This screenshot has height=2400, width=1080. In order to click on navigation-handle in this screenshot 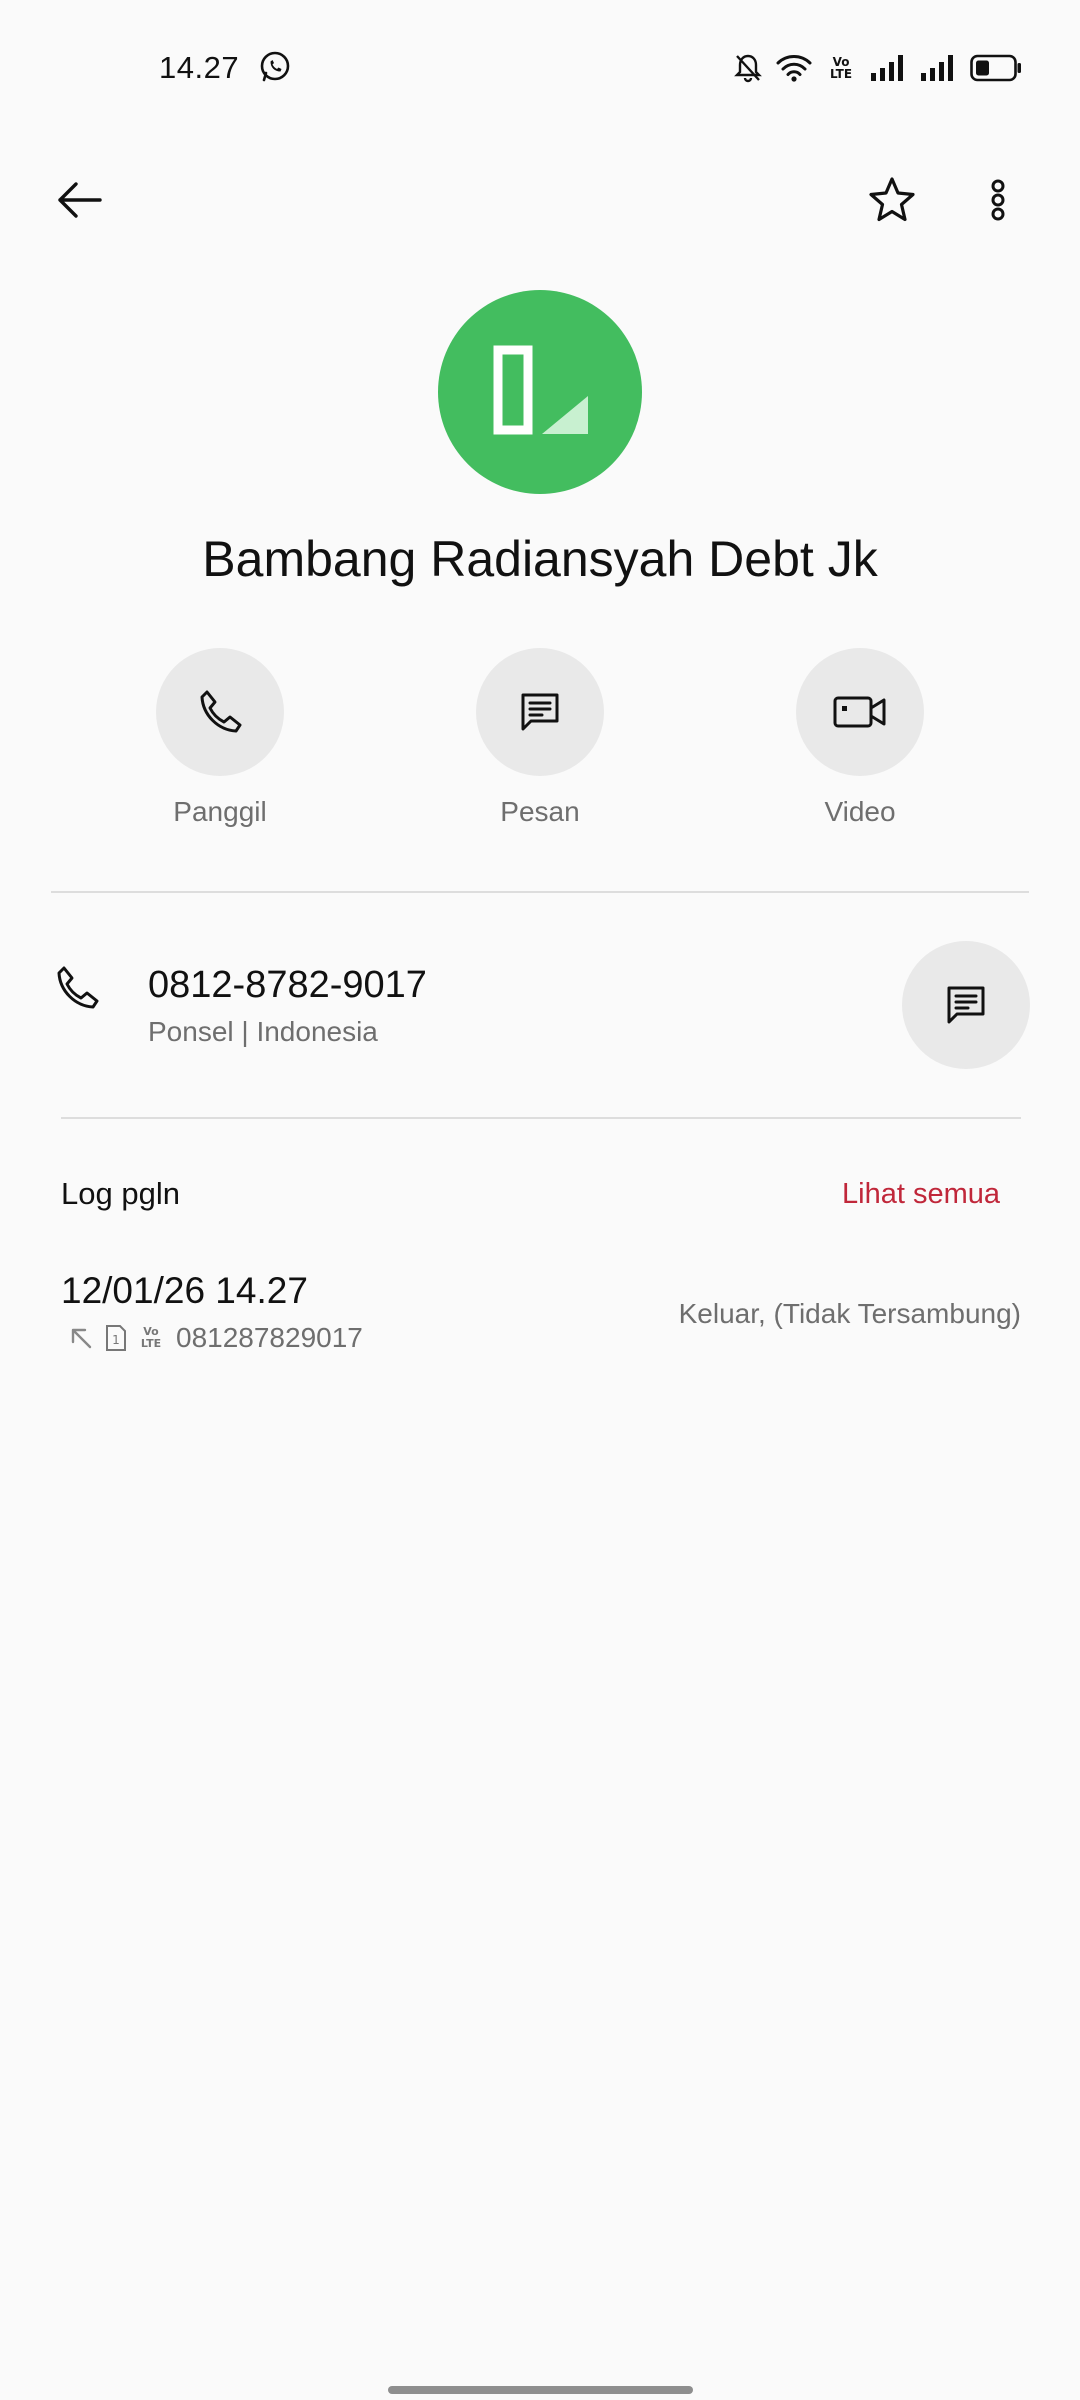, I will do `click(540, 2390)`.